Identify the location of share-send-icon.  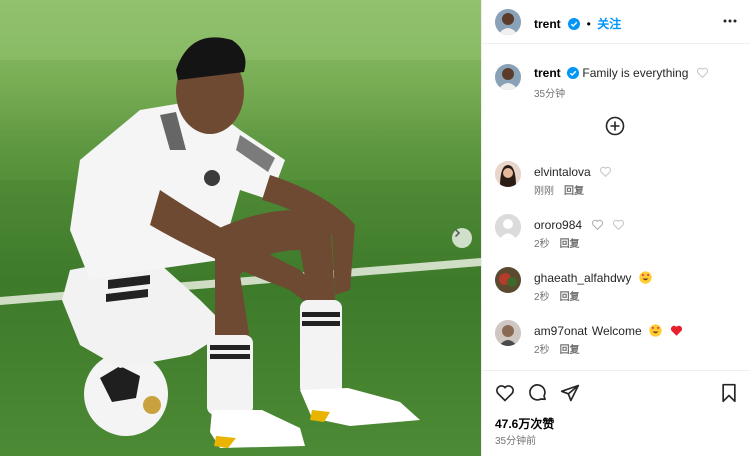
(570, 393).